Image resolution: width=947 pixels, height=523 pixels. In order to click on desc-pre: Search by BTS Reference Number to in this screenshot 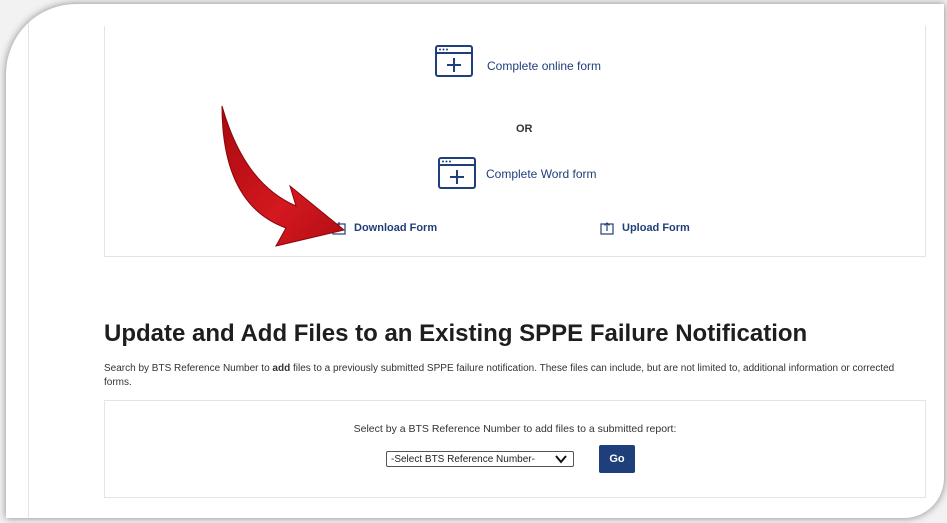, I will do `click(188, 368)`.